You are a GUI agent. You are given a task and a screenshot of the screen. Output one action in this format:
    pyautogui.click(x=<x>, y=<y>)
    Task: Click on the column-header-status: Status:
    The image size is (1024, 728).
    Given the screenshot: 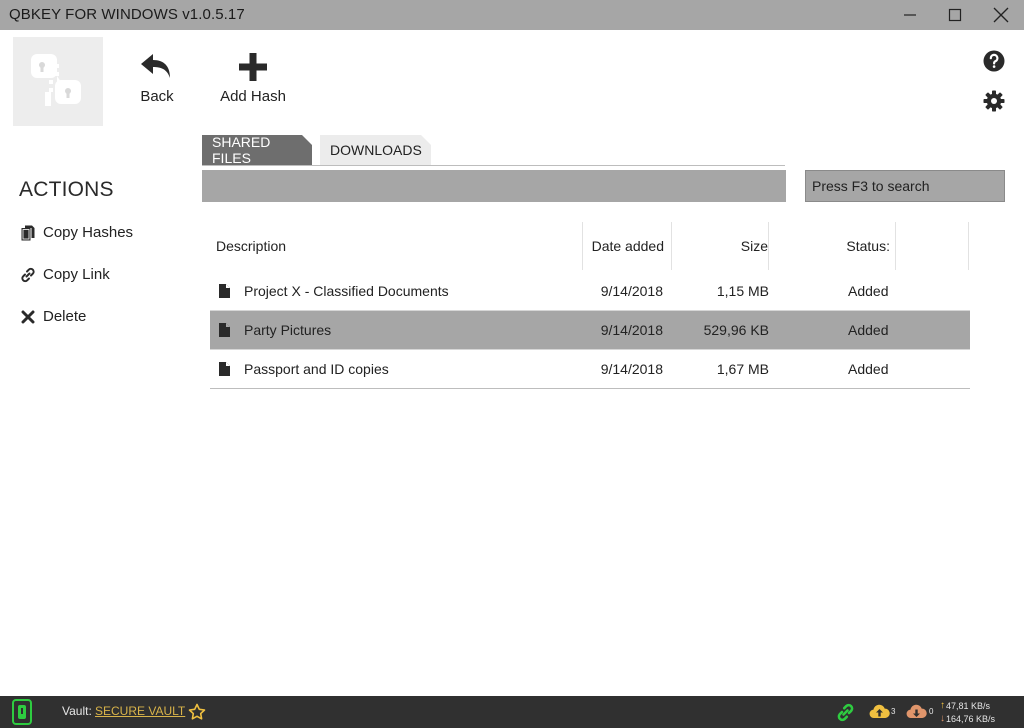 What is the action you would take?
    pyautogui.click(x=833, y=246)
    